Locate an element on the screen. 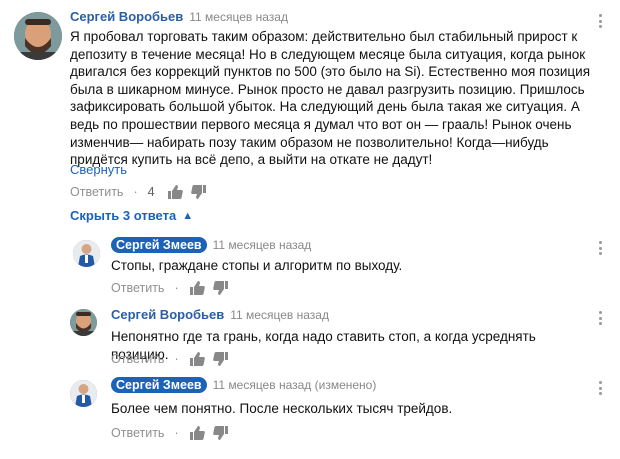 This screenshot has height=459, width=620. chevron-up-icon: ▲ is located at coordinates (188, 216).